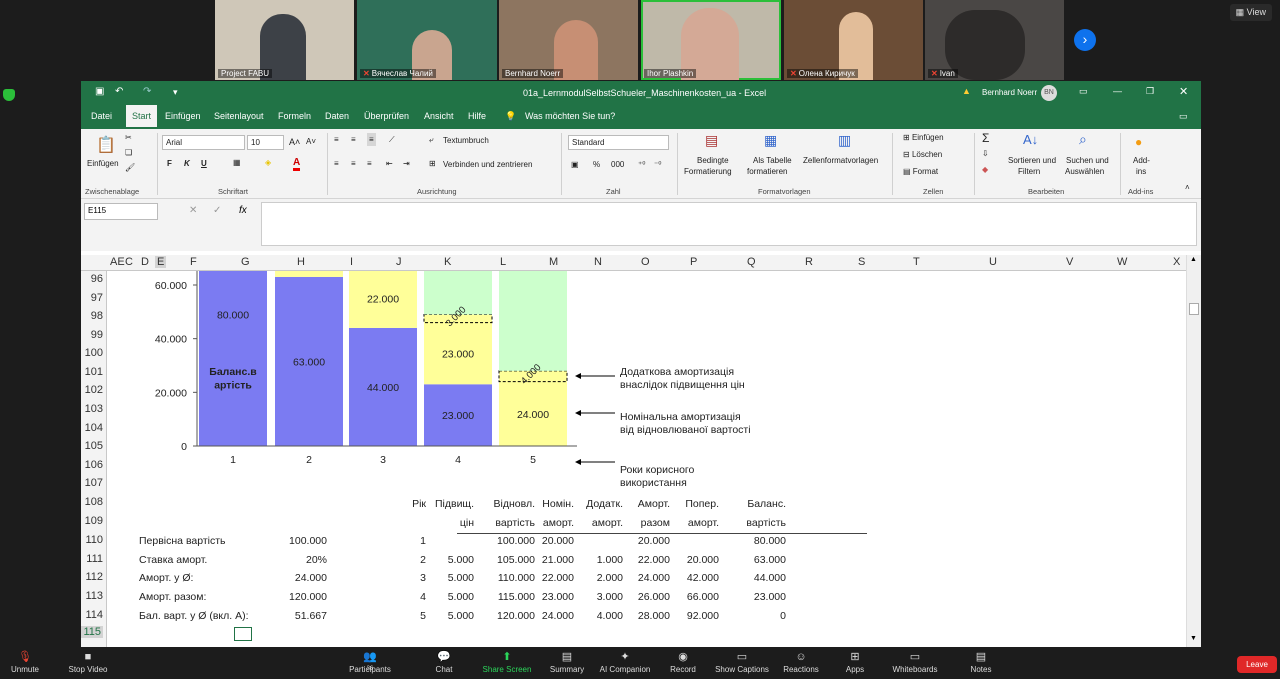  I want to click on format-cells-button: ▤ Format, so click(920, 171).